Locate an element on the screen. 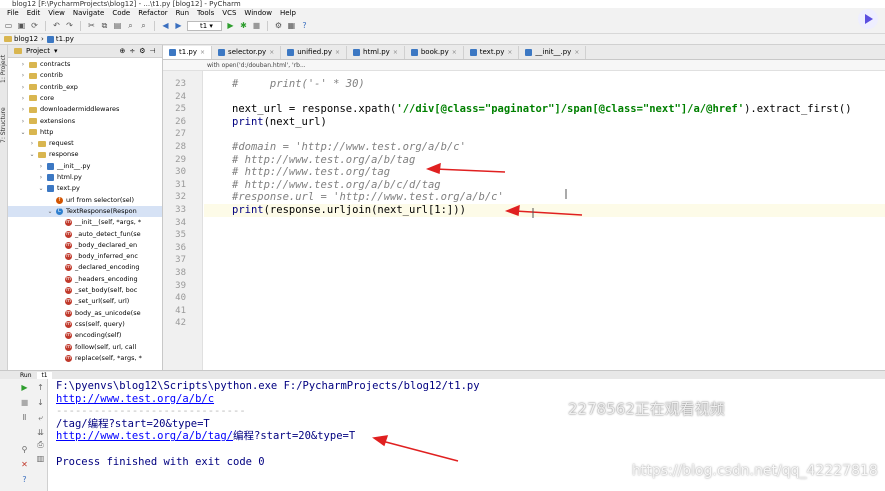  tree-item: › contracts is located at coordinates (85, 64).